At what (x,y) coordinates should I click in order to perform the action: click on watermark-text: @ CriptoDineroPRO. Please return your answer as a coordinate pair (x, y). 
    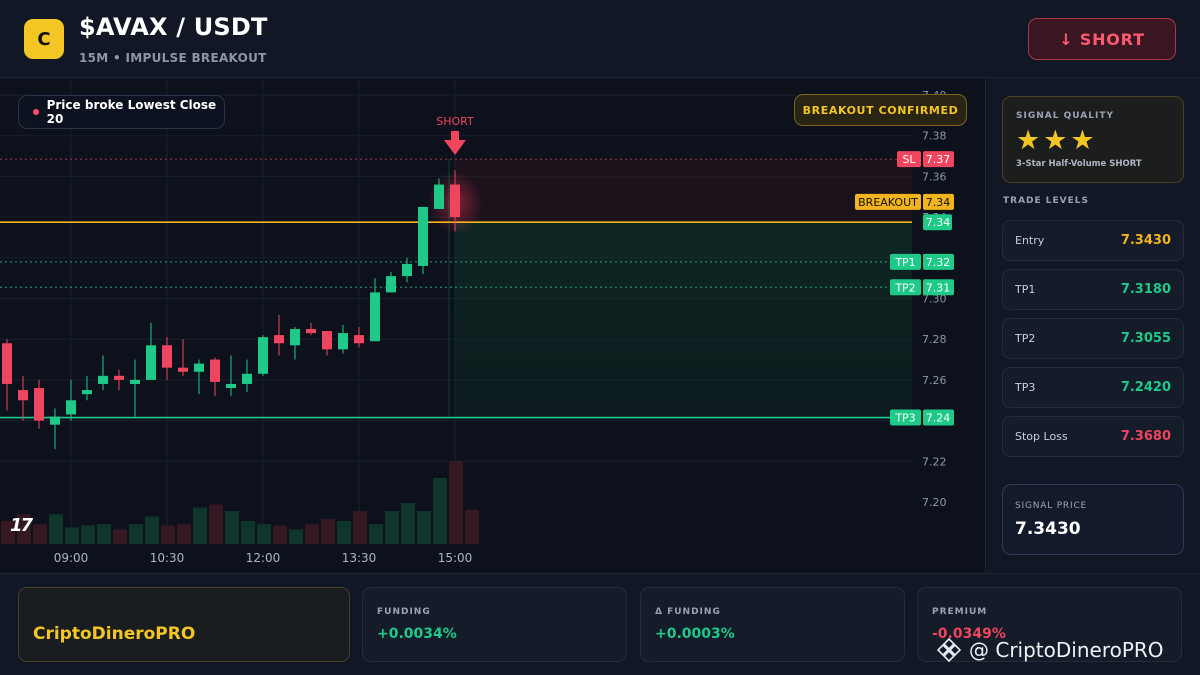
    Looking at the image, I should click on (1066, 650).